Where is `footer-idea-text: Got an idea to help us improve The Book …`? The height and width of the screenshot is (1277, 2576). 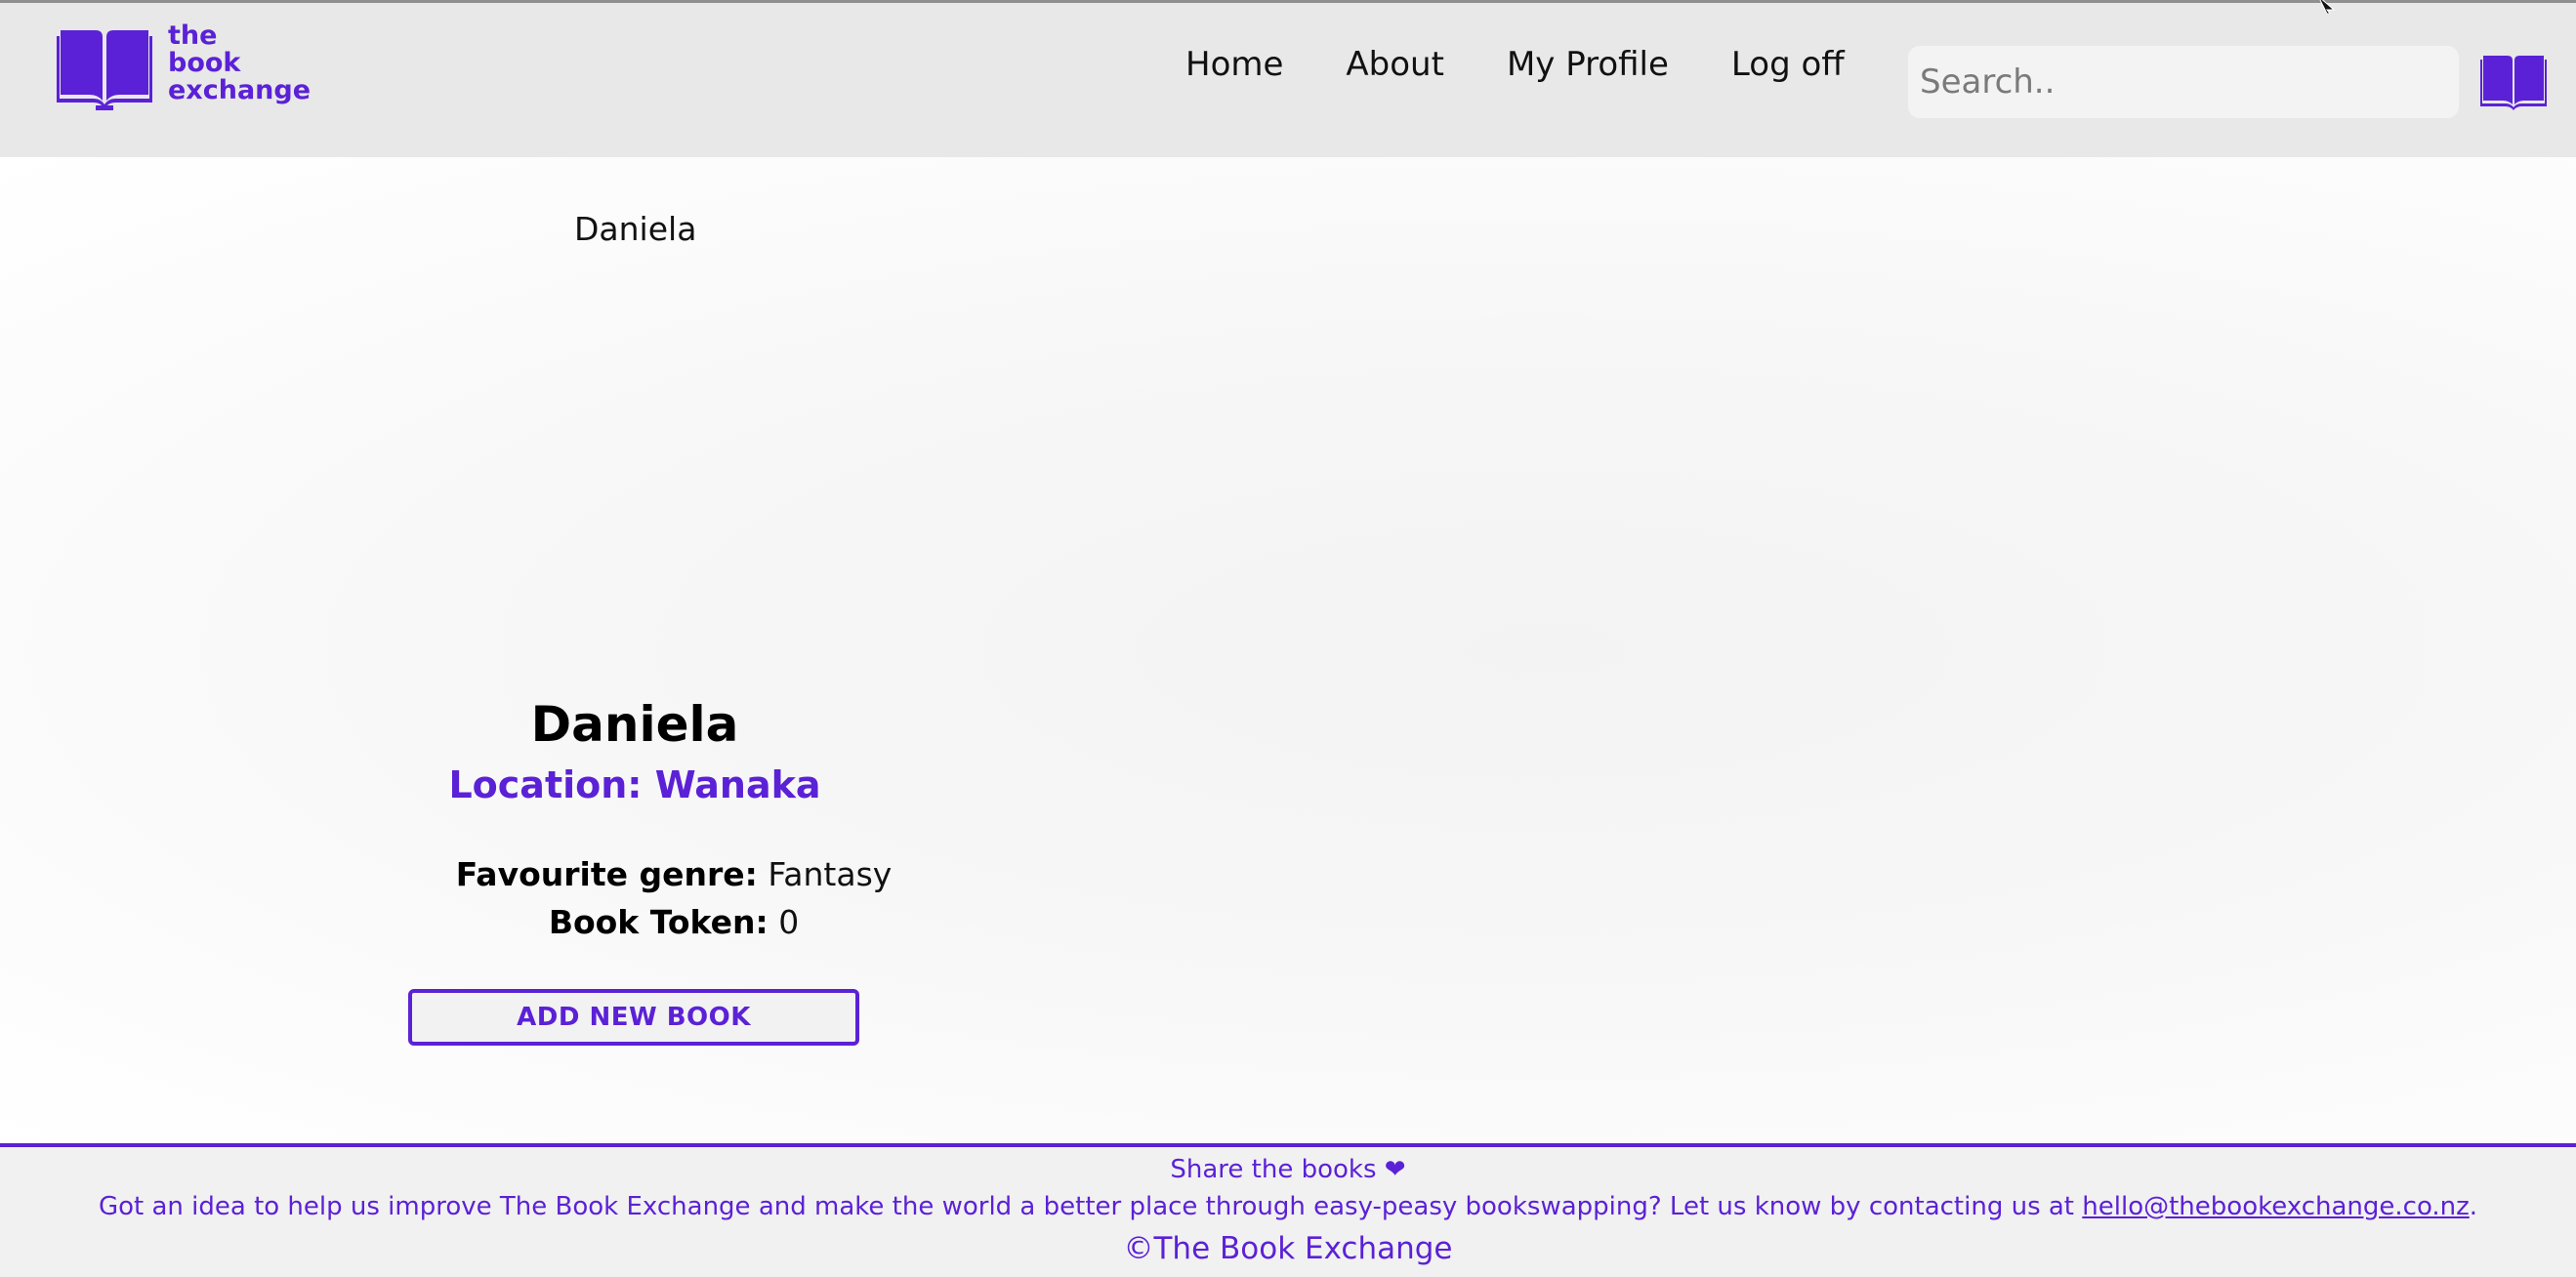
footer-idea-text: Got an idea to help us improve The Book … is located at coordinates (1090, 1206).